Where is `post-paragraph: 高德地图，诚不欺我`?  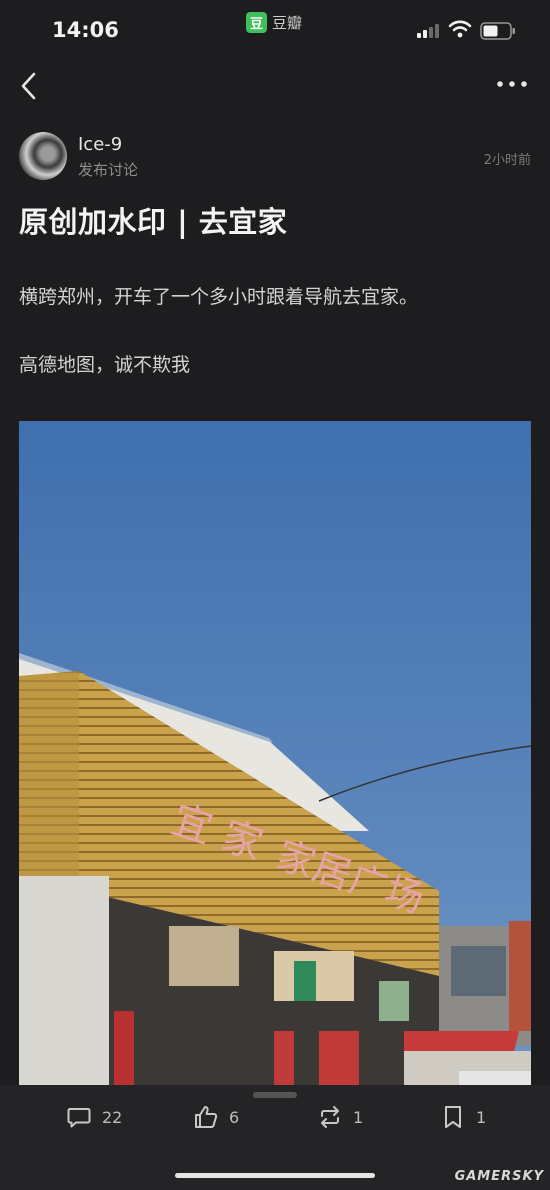 post-paragraph: 高德地图，诚不欺我 is located at coordinates (105, 365).